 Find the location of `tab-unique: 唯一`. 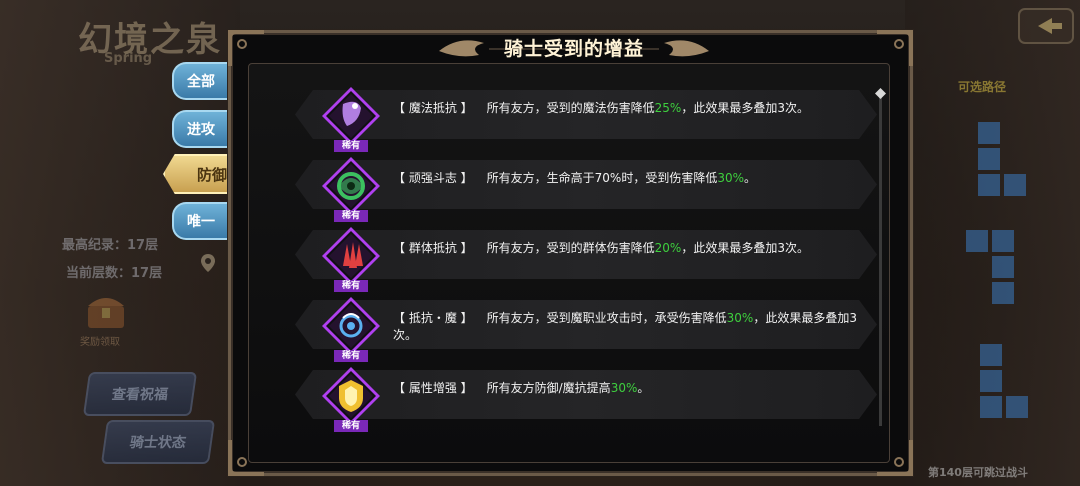

tab-unique: 唯一 is located at coordinates (200, 221).